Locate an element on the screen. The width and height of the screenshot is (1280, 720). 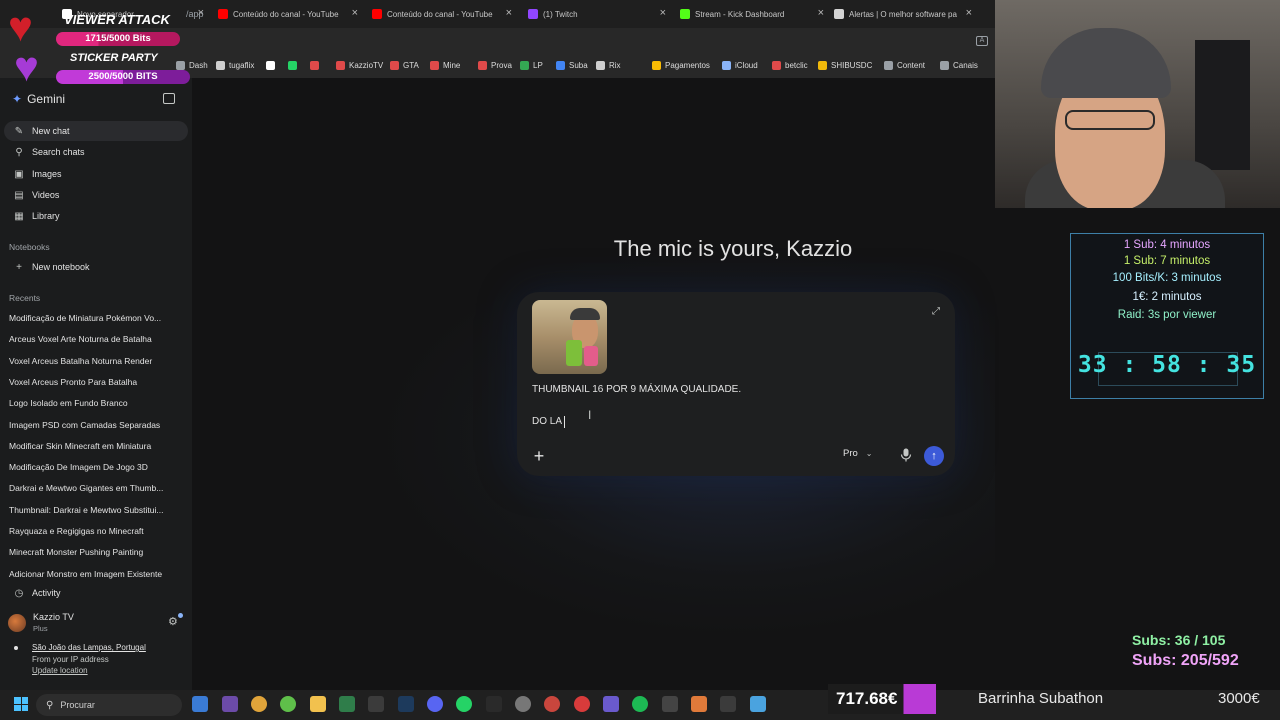
bookmark-label: Canais is located at coordinates (965, 65).